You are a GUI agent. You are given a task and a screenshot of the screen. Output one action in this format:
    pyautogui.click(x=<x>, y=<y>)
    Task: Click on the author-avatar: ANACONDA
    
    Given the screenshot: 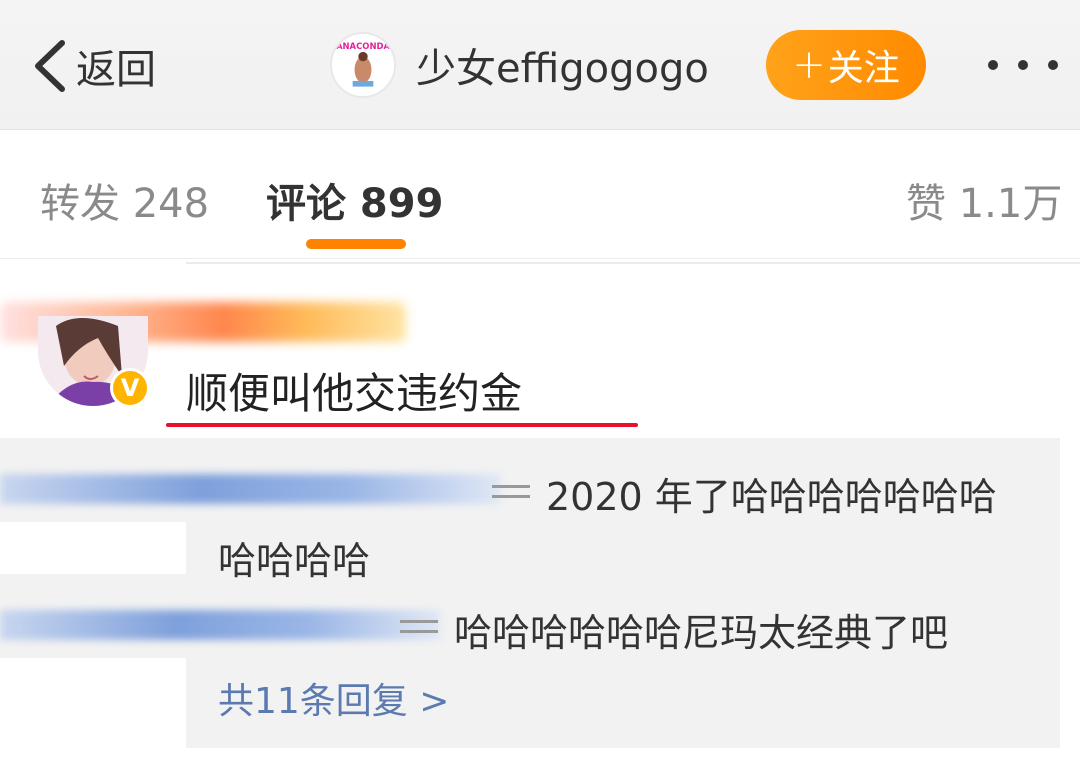 What is the action you would take?
    pyautogui.click(x=363, y=65)
    